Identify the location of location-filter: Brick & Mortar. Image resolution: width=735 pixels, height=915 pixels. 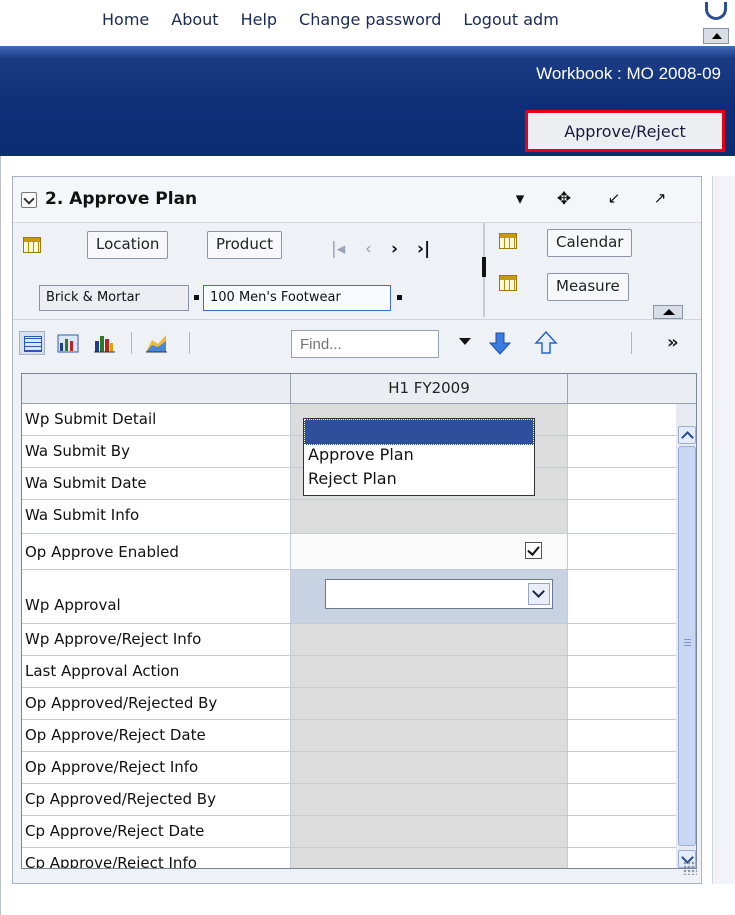
(114, 298).